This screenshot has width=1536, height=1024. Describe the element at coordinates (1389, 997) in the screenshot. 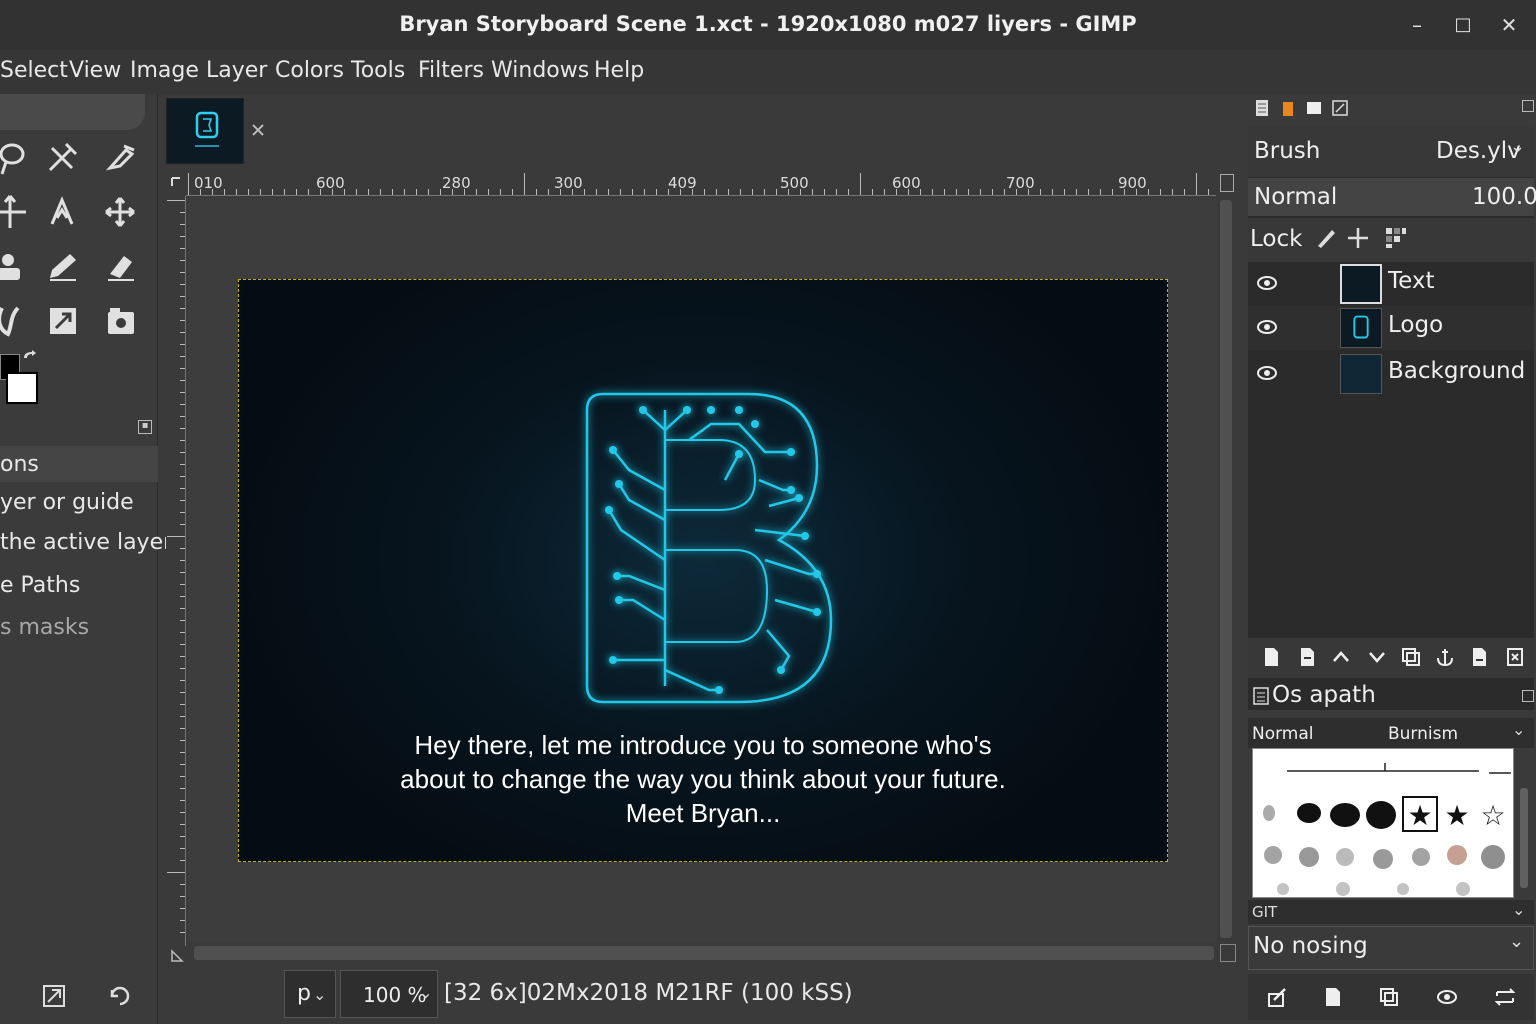

I see `duplicate-brush-icon` at that location.